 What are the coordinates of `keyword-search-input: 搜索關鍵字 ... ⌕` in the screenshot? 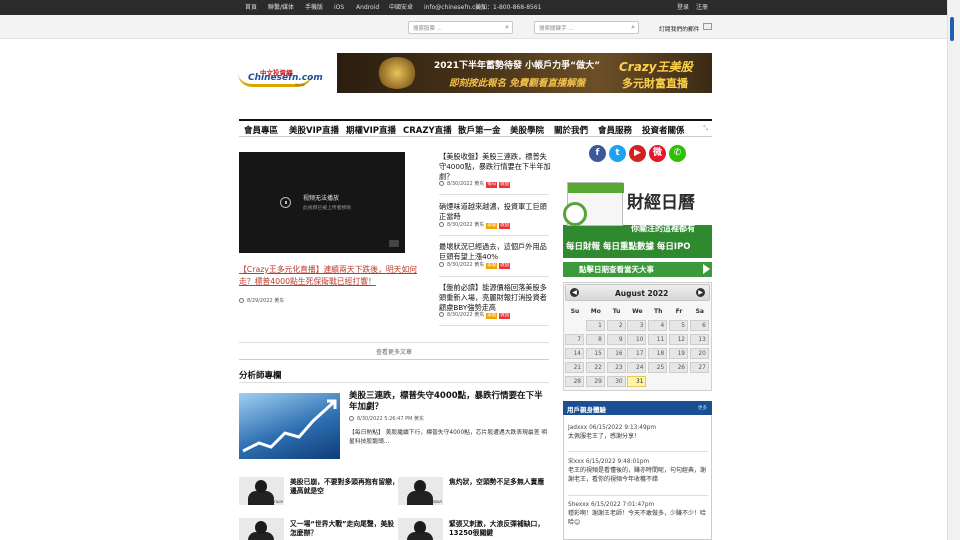 It's located at (586, 27).